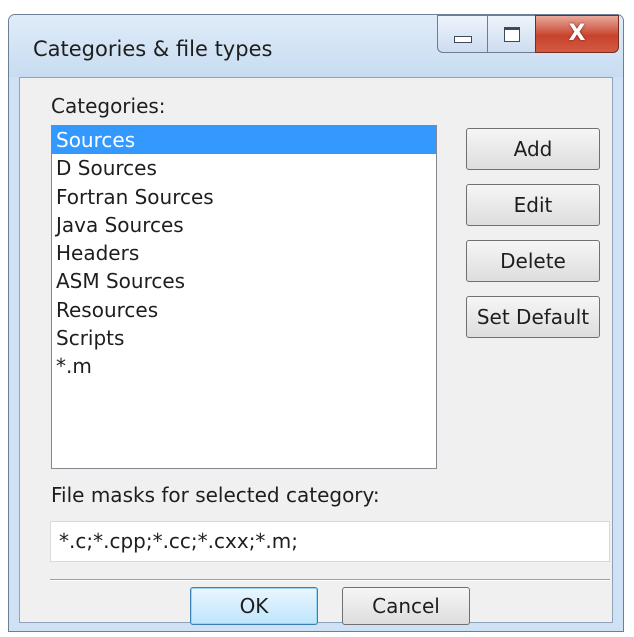 Image resolution: width=634 pixels, height=637 pixels. I want to click on minimize-button, so click(462, 34).